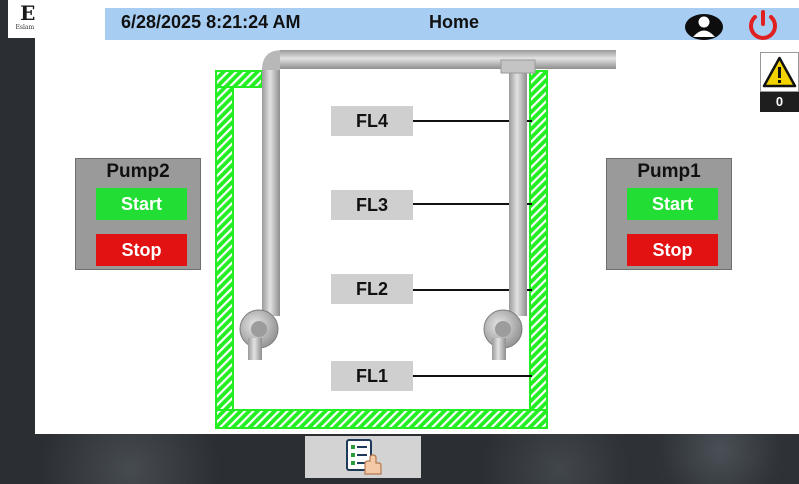 This screenshot has height=484, width=799. What do you see at coordinates (518, 66) in the screenshot?
I see `right-pipe-tee` at bounding box center [518, 66].